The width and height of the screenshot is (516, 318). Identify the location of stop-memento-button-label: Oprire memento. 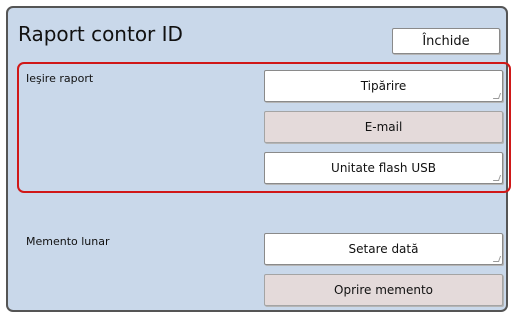
(383, 290).